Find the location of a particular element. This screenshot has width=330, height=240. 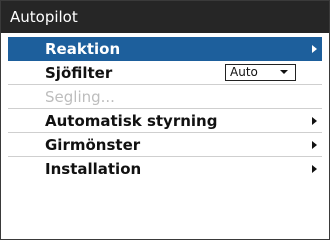

dialog-title: Autopilot is located at coordinates (165, 17).